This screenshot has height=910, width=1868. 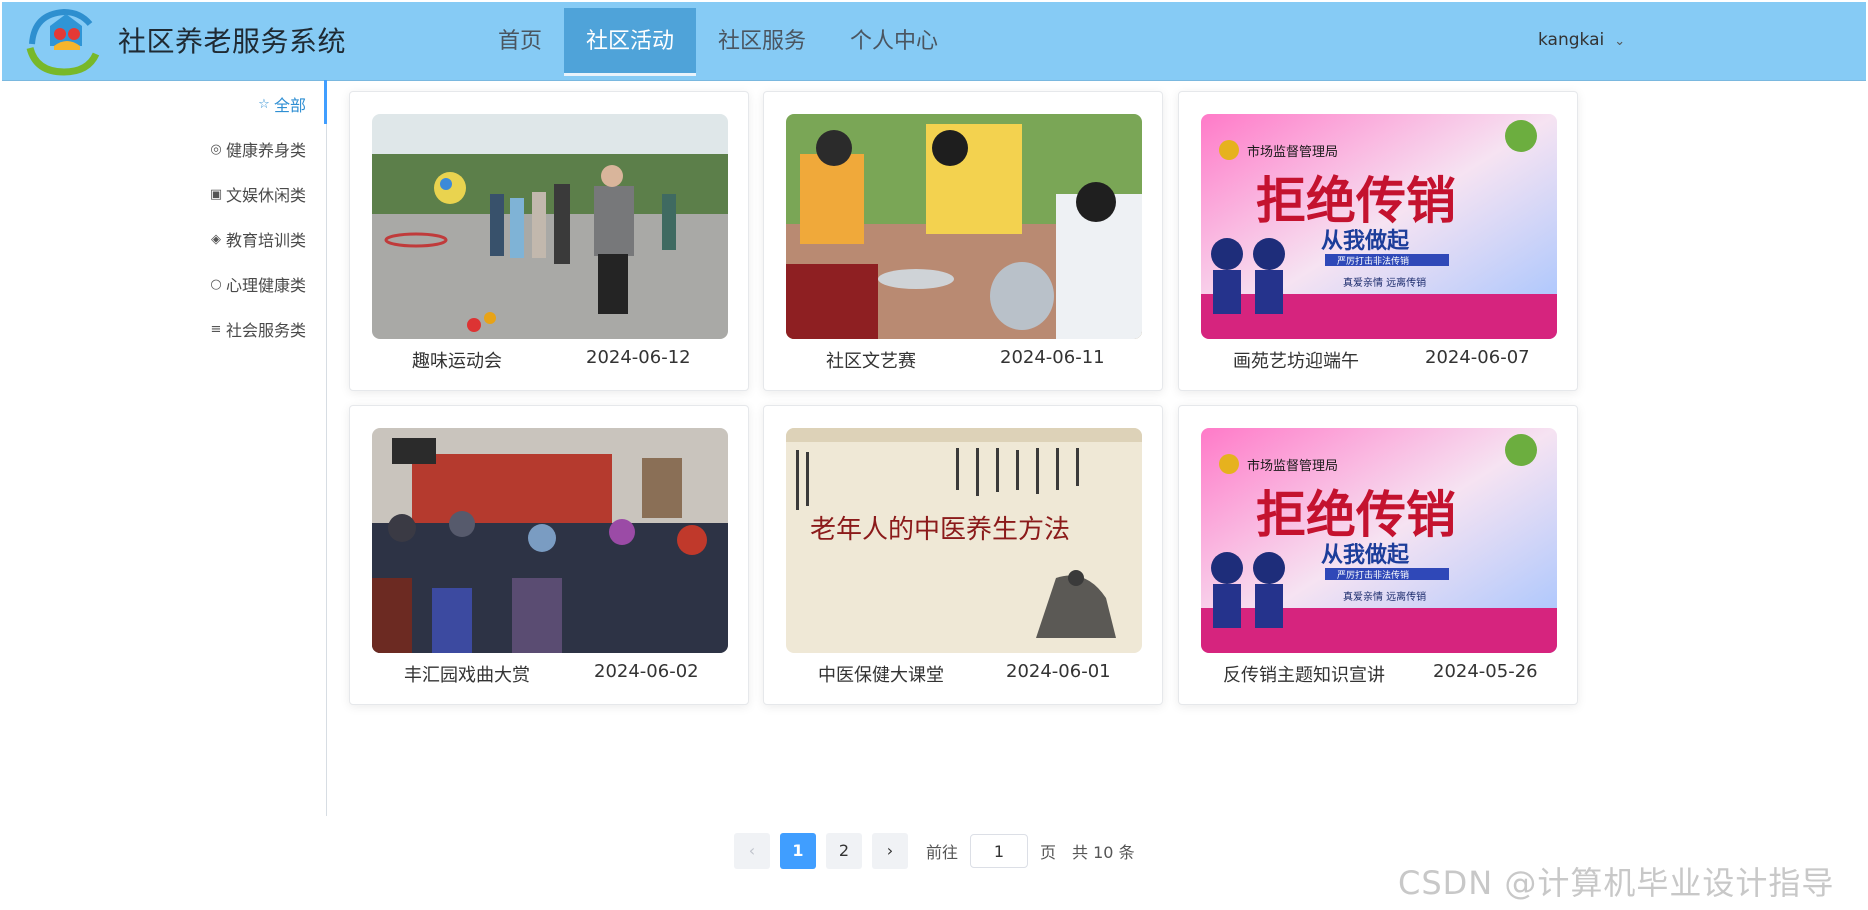 What do you see at coordinates (257, 194) in the screenshot?
I see `category-entertainment: ▣ 文娱休闲类` at bounding box center [257, 194].